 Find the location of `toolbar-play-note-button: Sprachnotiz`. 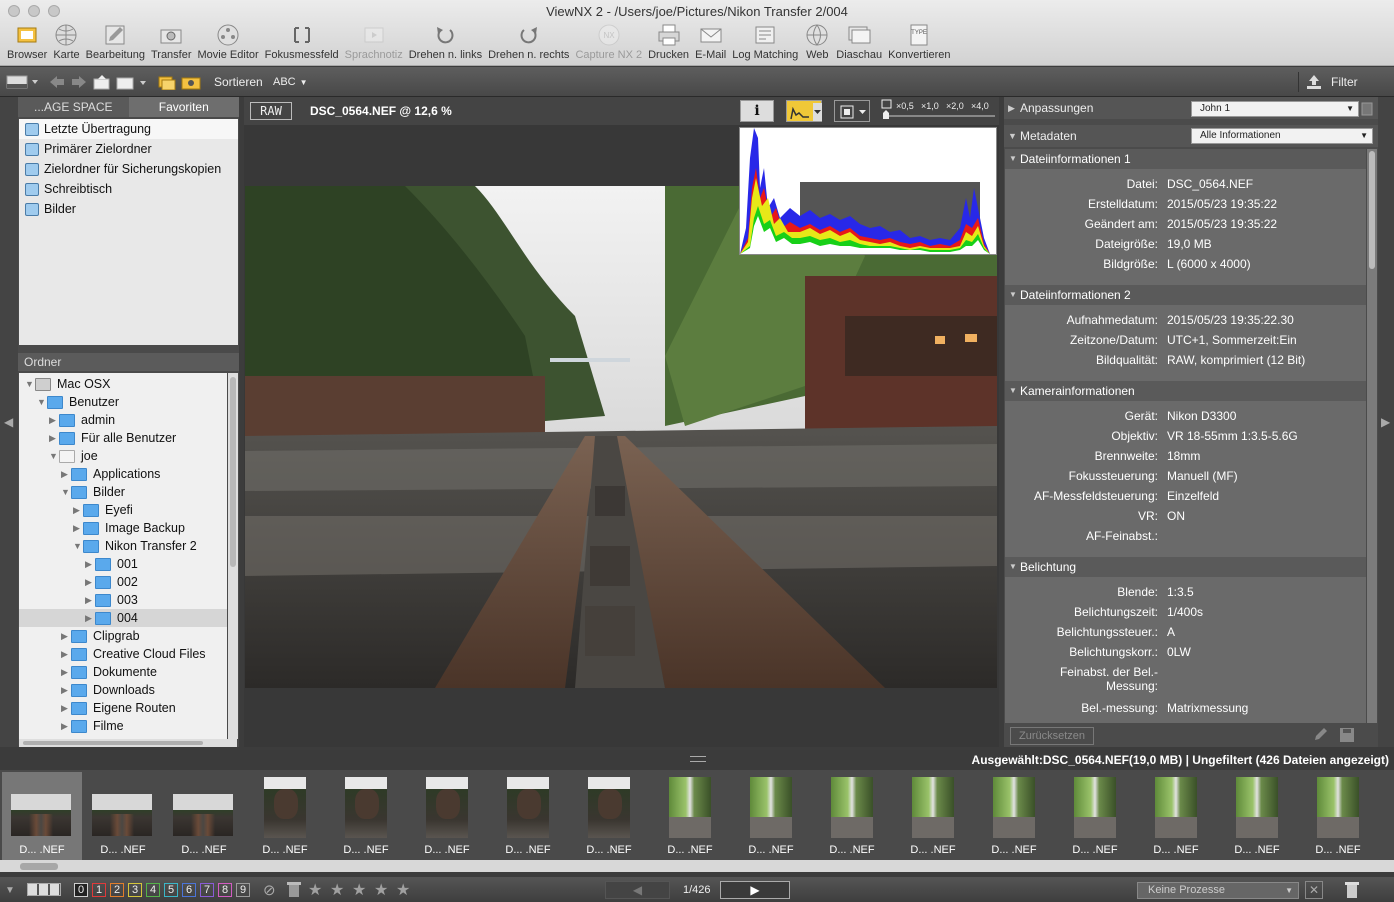

toolbar-play-note-button: Sprachnotiz is located at coordinates (374, 43).